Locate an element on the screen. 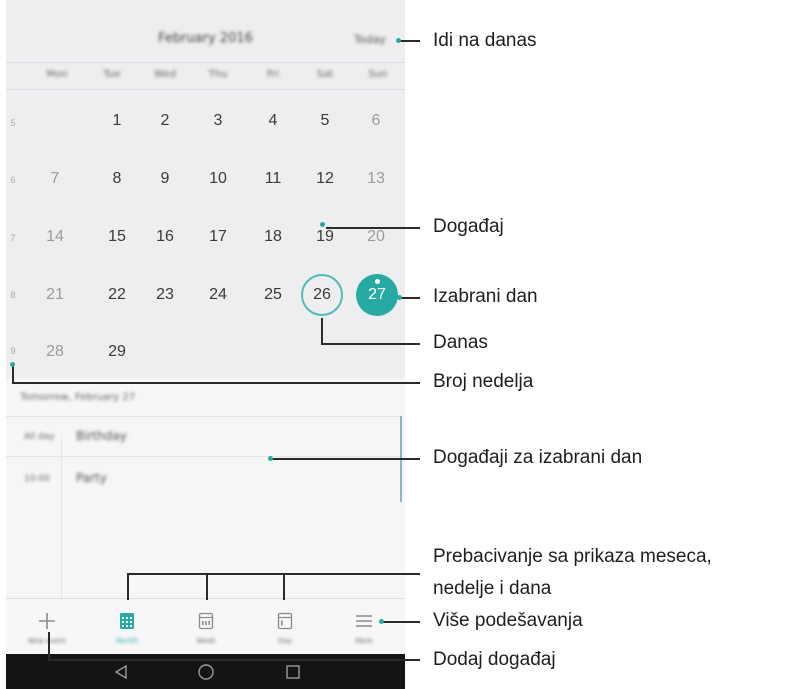 This screenshot has width=787, height=689. menu-icon is located at coordinates (364, 621).